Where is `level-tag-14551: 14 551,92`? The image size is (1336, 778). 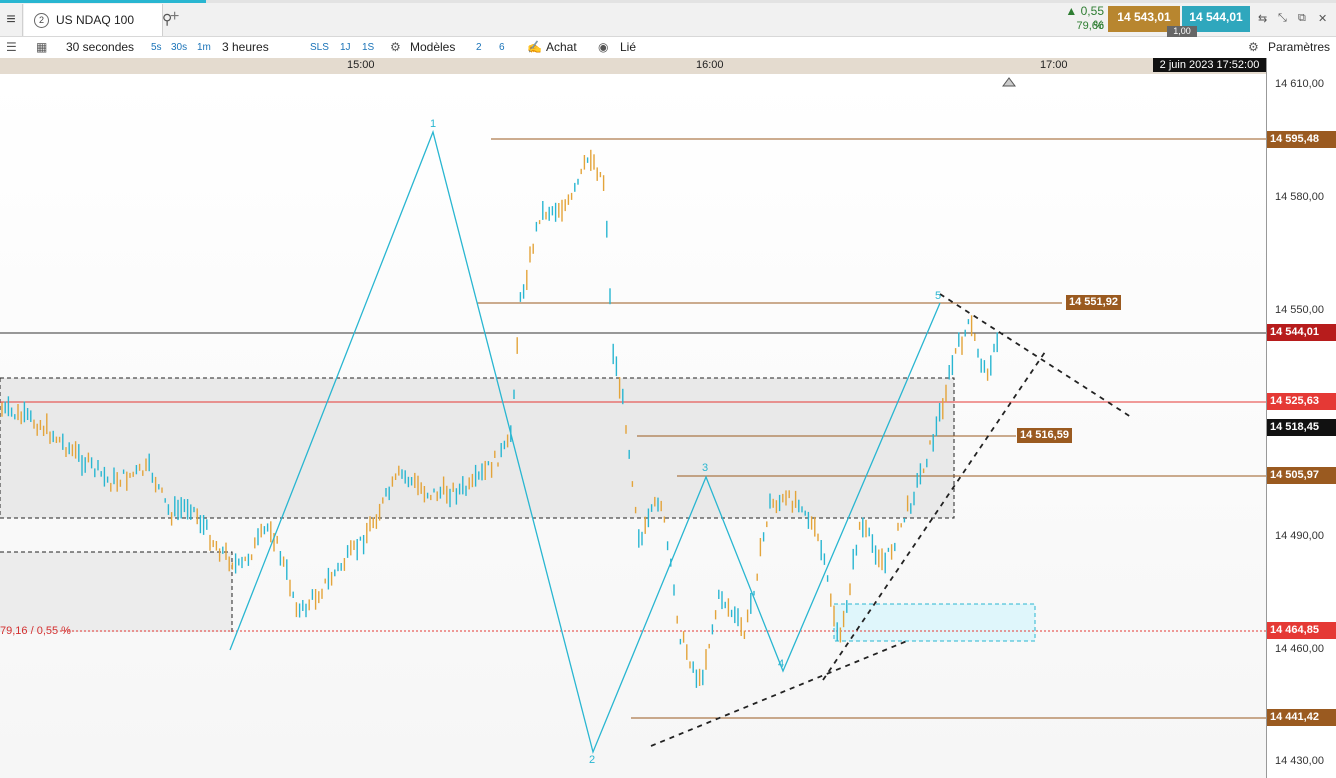
level-tag-14551: 14 551,92 is located at coordinates (1093, 302).